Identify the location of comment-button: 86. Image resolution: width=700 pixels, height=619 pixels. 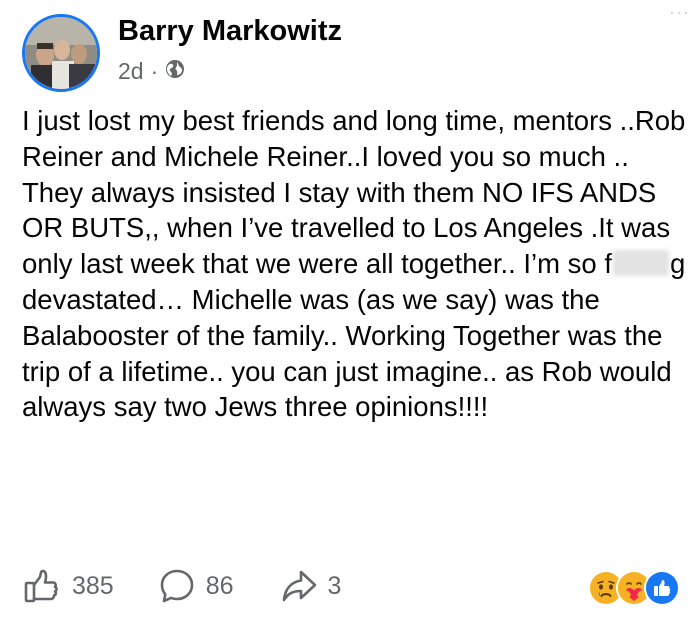
(196, 586).